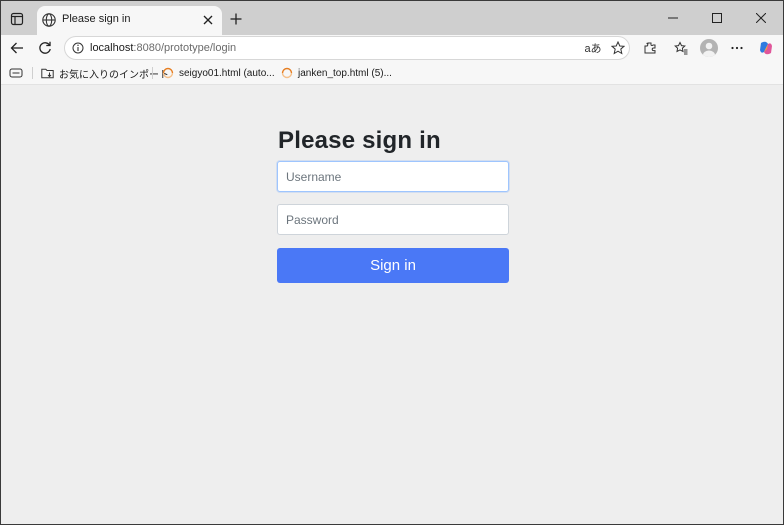 The width and height of the screenshot is (784, 525). I want to click on tab-title: Please sign in, so click(96, 19).